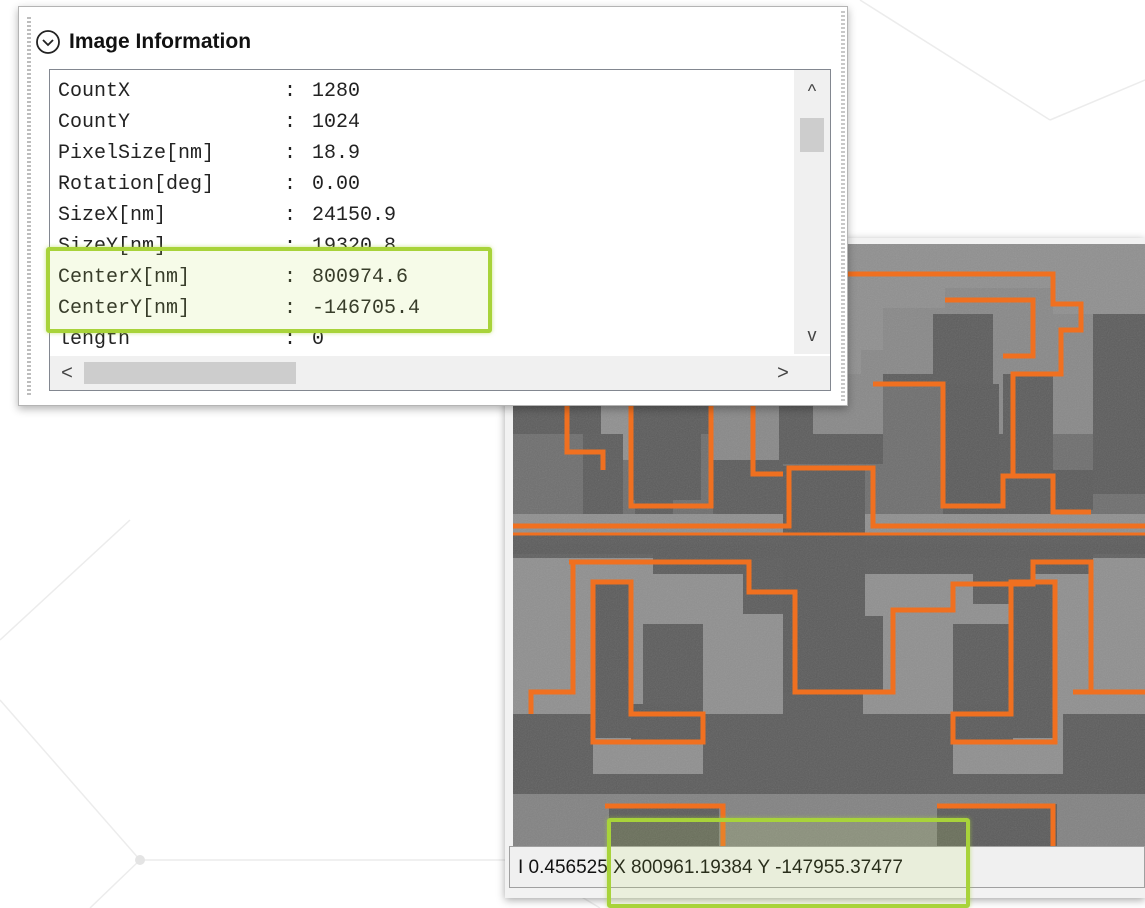  What do you see at coordinates (48, 42) in the screenshot?
I see `chevron-down-circle-icon` at bounding box center [48, 42].